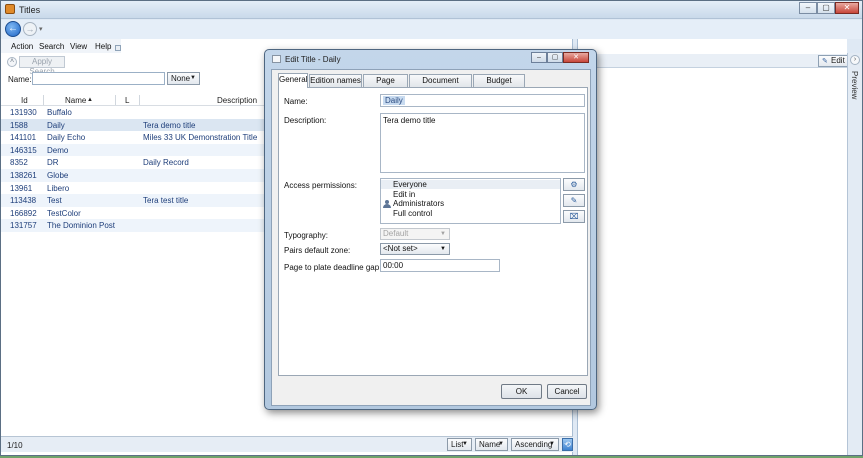  What do you see at coordinates (287, 444) in the screenshot?
I see `status-bar: 1/10 List ▼ Name ▼ Ascending ▼ ⟲` at bounding box center [287, 444].